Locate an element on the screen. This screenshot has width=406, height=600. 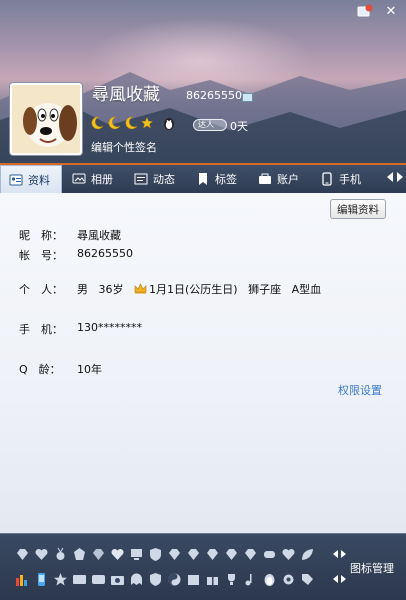
box-icon is located at coordinates (193, 579).